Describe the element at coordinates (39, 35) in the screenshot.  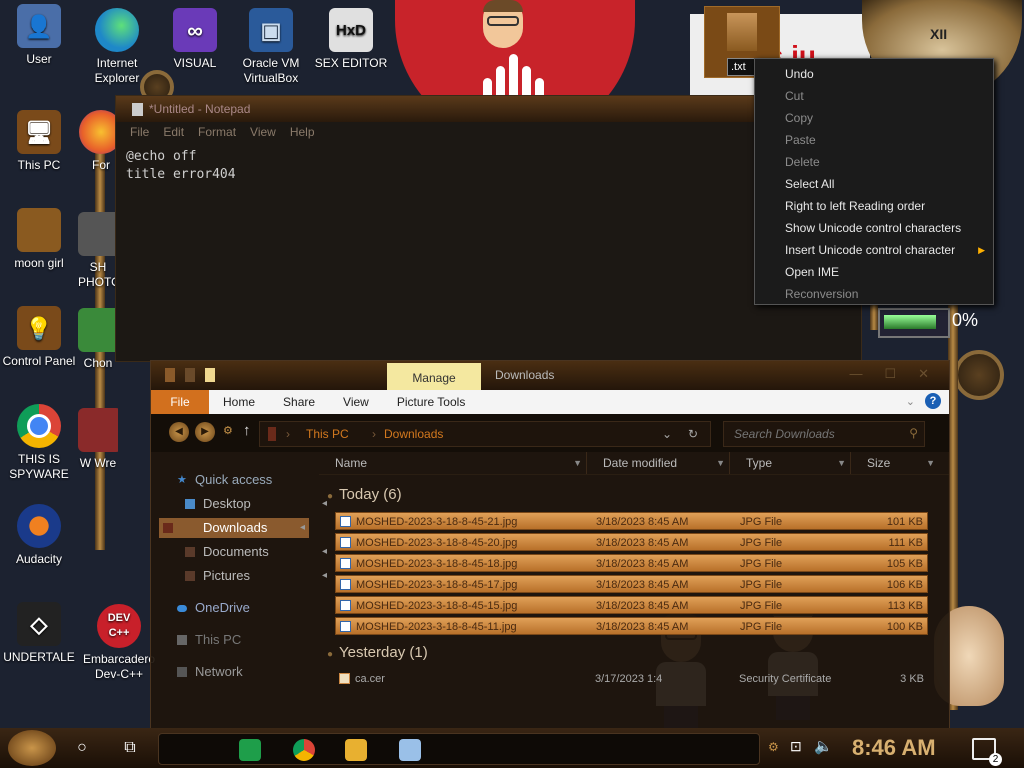
I see `desktop-icon-user: 👤 User` at that location.